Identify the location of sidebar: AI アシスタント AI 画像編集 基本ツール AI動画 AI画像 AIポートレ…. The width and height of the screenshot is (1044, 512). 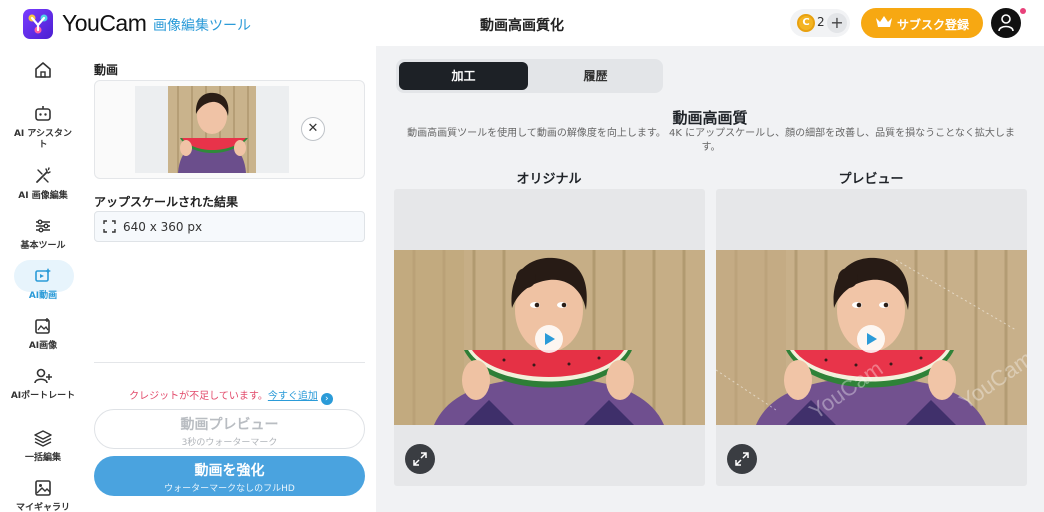
(43, 279).